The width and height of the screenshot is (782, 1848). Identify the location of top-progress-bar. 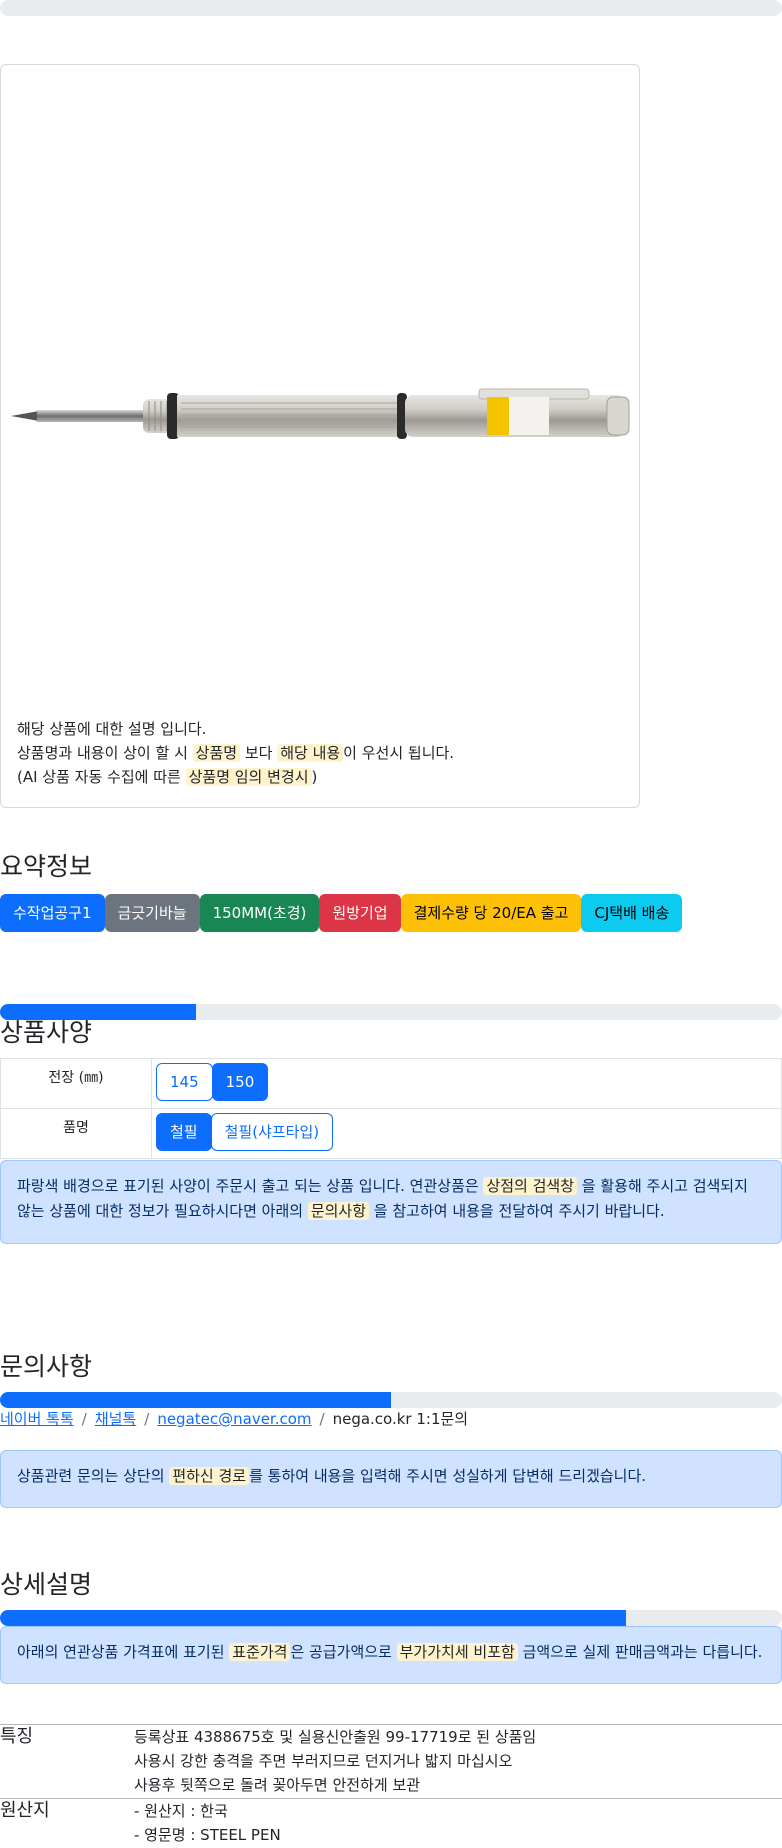
(391, 8).